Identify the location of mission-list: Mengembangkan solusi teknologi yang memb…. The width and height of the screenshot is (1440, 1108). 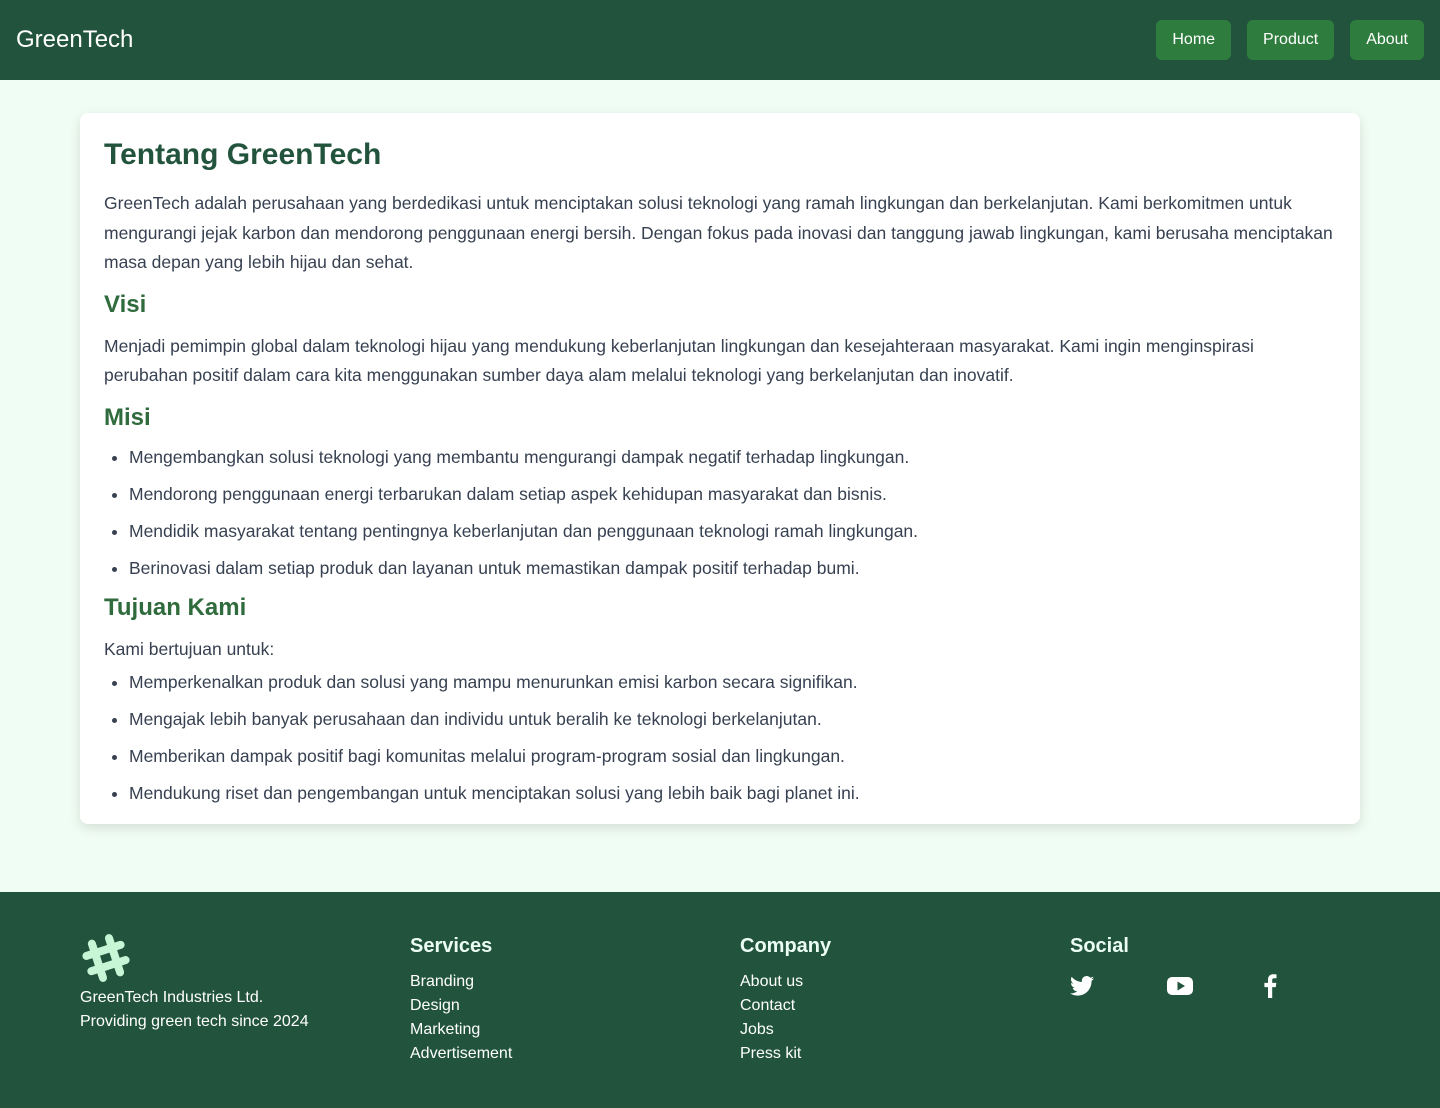
(720, 513).